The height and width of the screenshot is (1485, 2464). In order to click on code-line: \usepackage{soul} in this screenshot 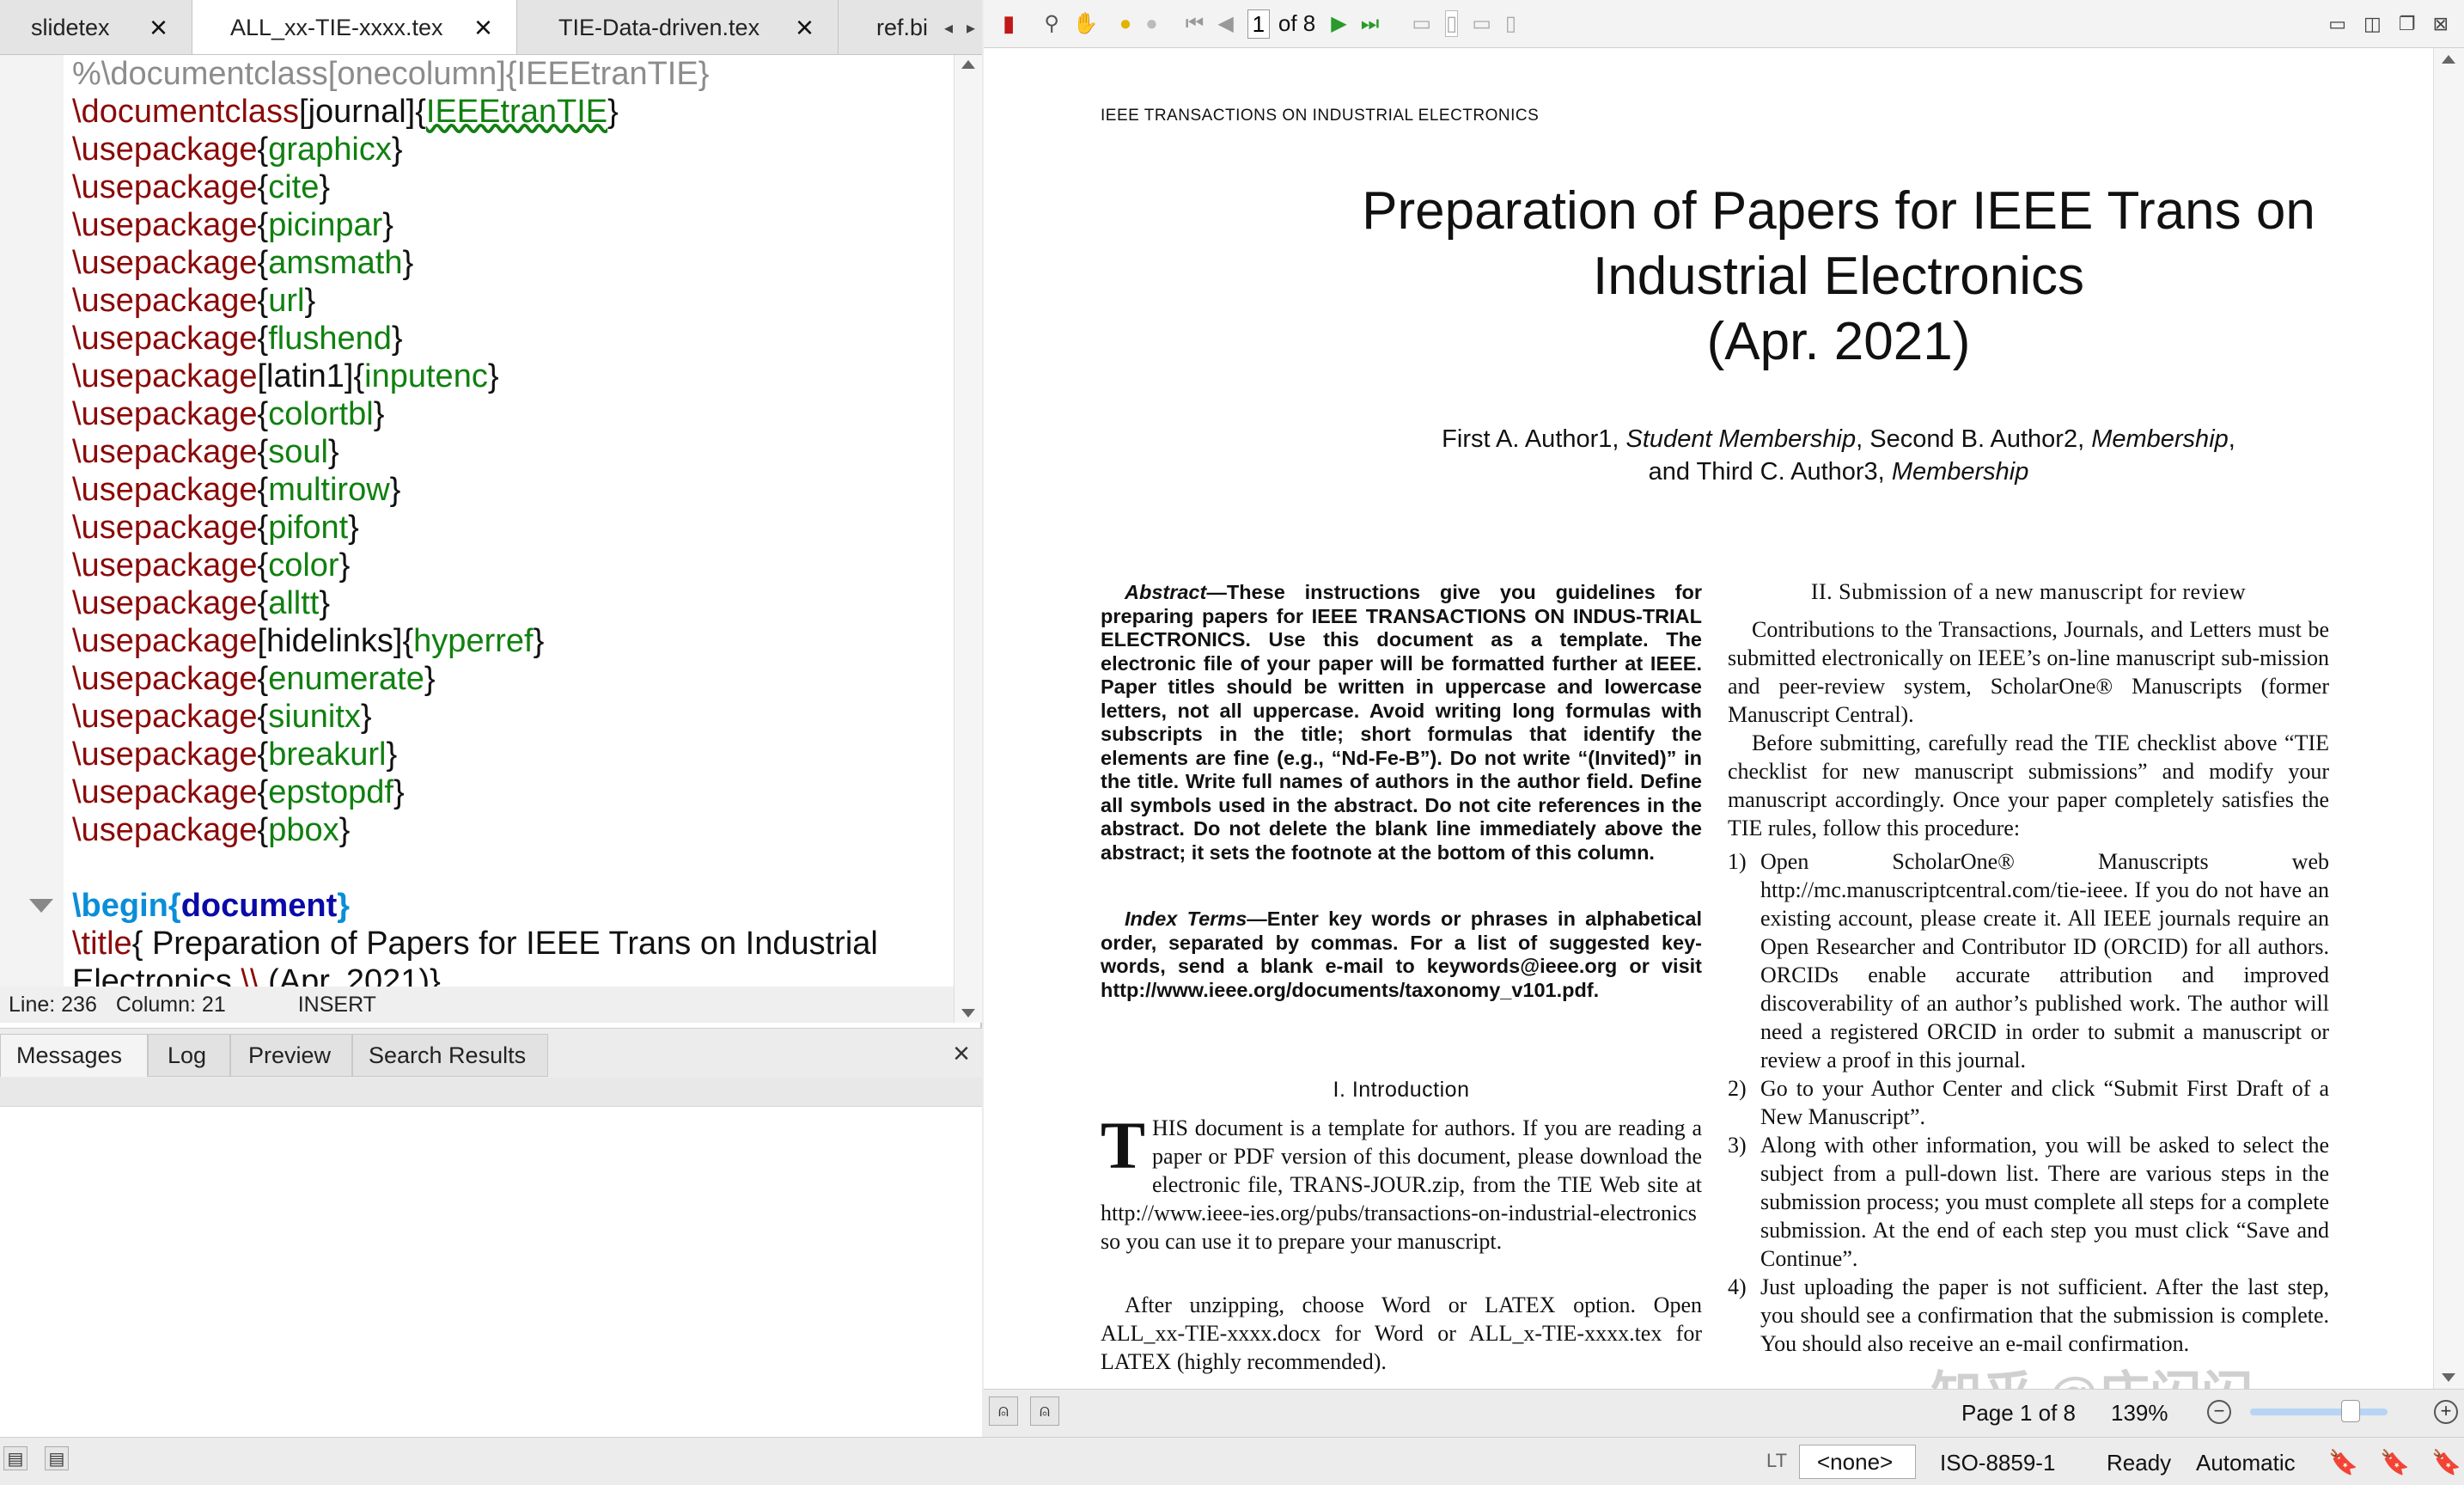, I will do `click(513, 452)`.